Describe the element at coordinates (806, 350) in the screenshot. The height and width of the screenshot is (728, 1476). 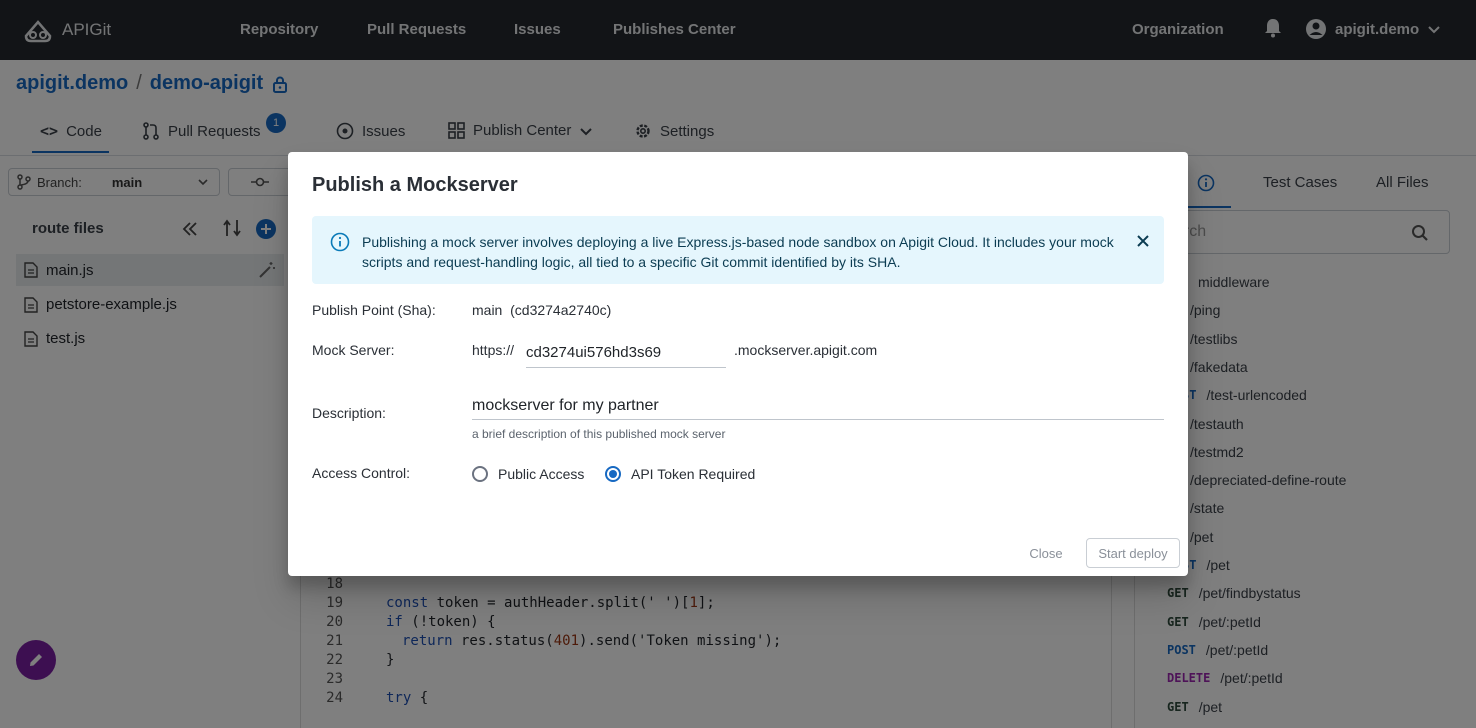
I see `mock-server-suffix: .mockserver.apigit.com` at that location.